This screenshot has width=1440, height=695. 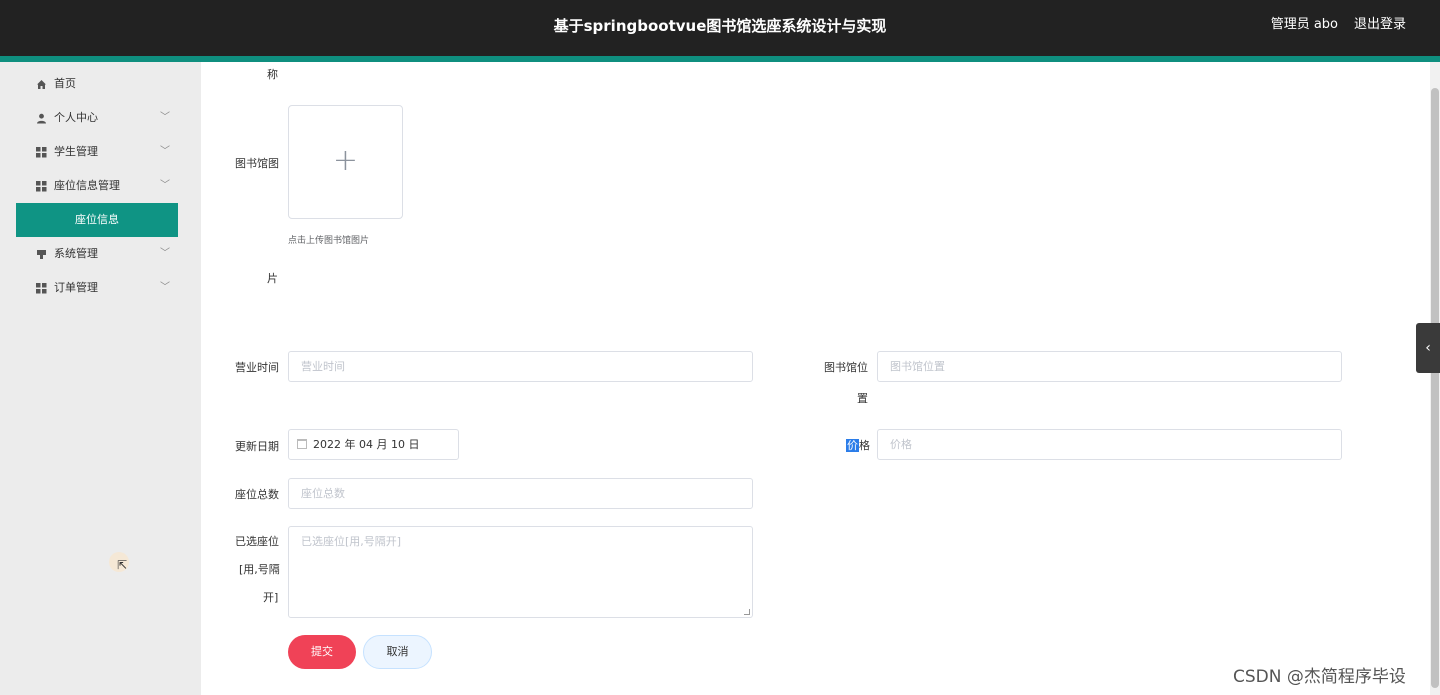 I want to click on sidebar-item-label: 首页, so click(x=65, y=83).